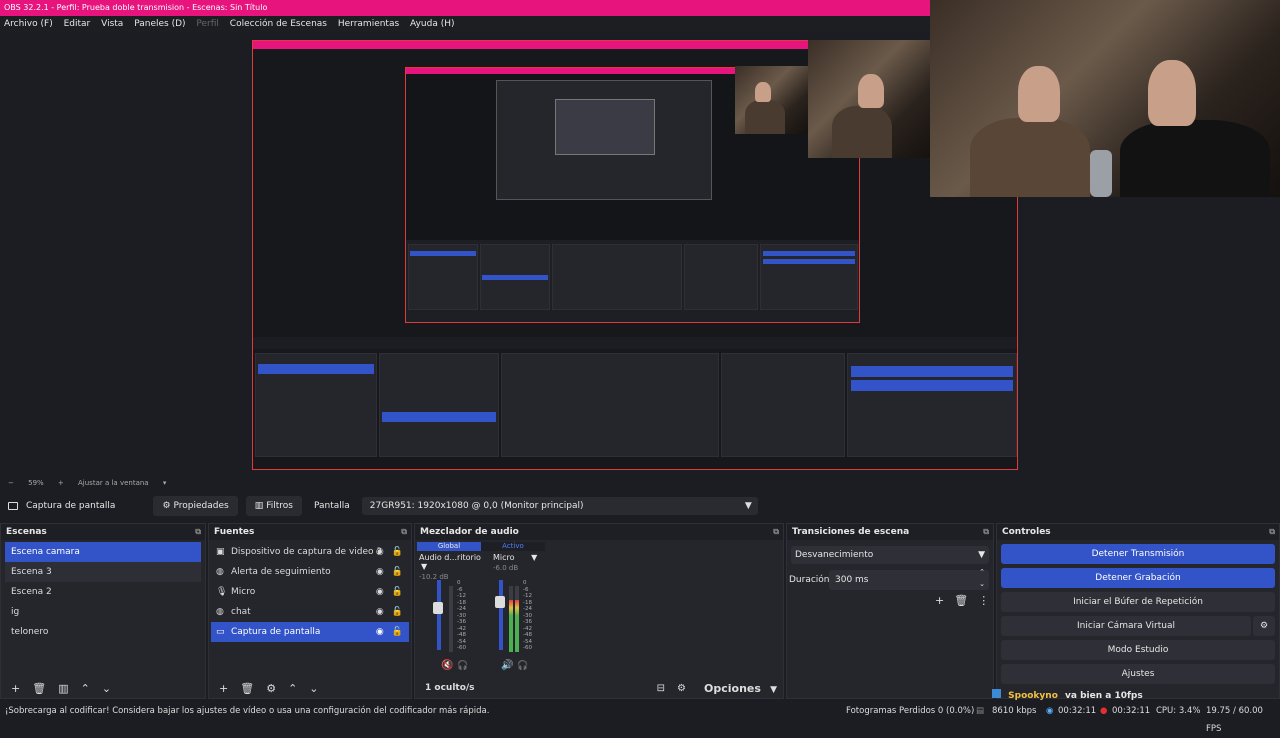 Image resolution: width=1280 pixels, height=738 pixels. I want to click on scene-item: Escena 3, so click(103, 572).